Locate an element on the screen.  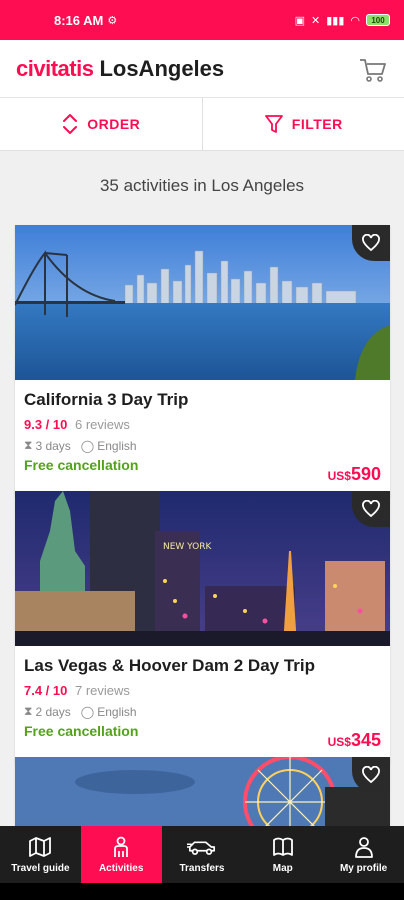
order-button: ORDER is located at coordinates (101, 124).